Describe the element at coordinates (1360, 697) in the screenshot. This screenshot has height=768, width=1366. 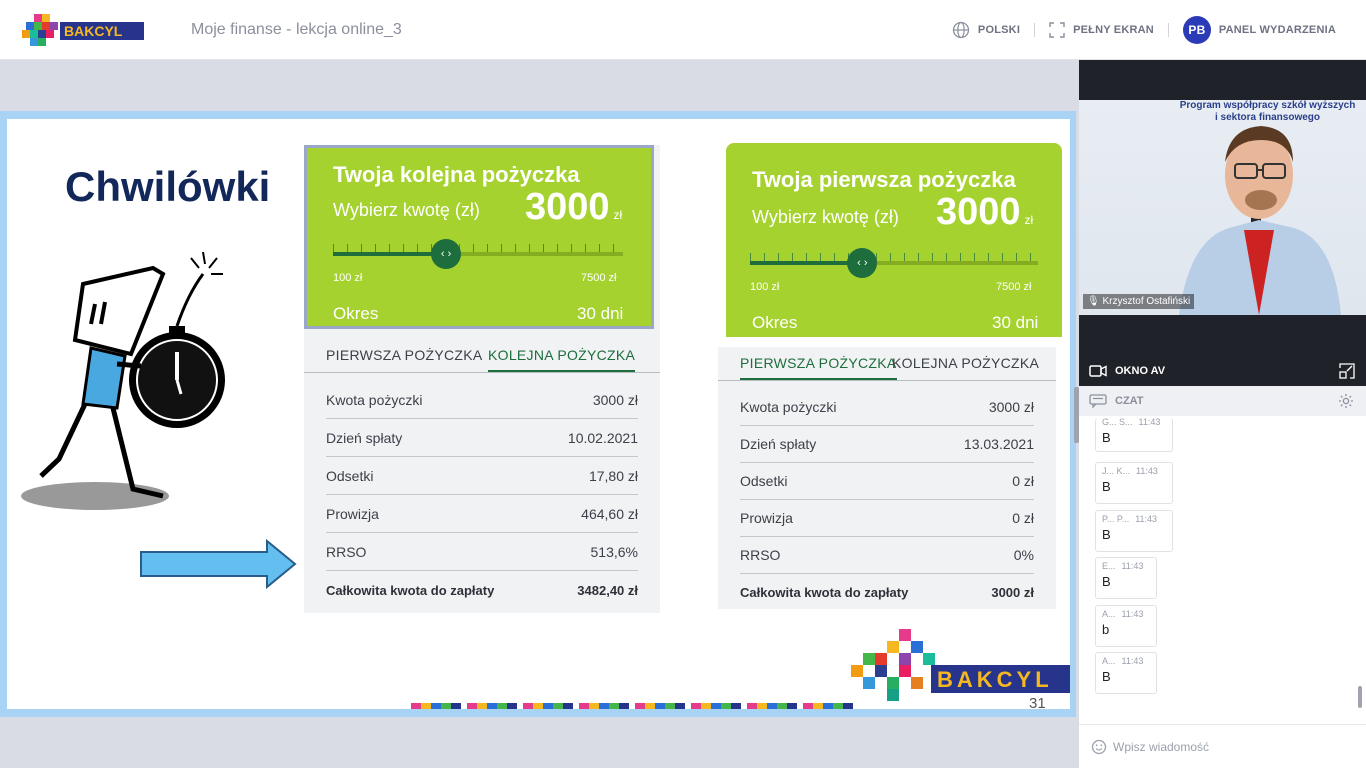
I see `chat-scrollbar` at that location.